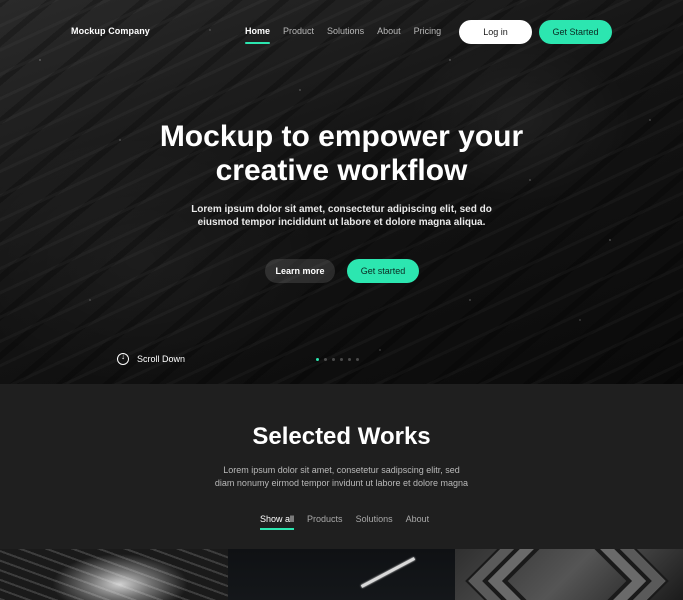 The width and height of the screenshot is (683, 600). I want to click on arrow-down-circle-icon, so click(123, 358).